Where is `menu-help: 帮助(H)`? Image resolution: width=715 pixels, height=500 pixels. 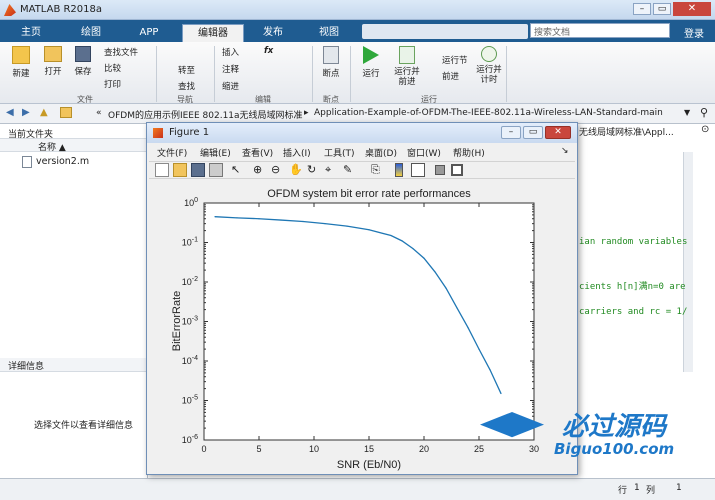 menu-help: 帮助(H) is located at coordinates (469, 152).